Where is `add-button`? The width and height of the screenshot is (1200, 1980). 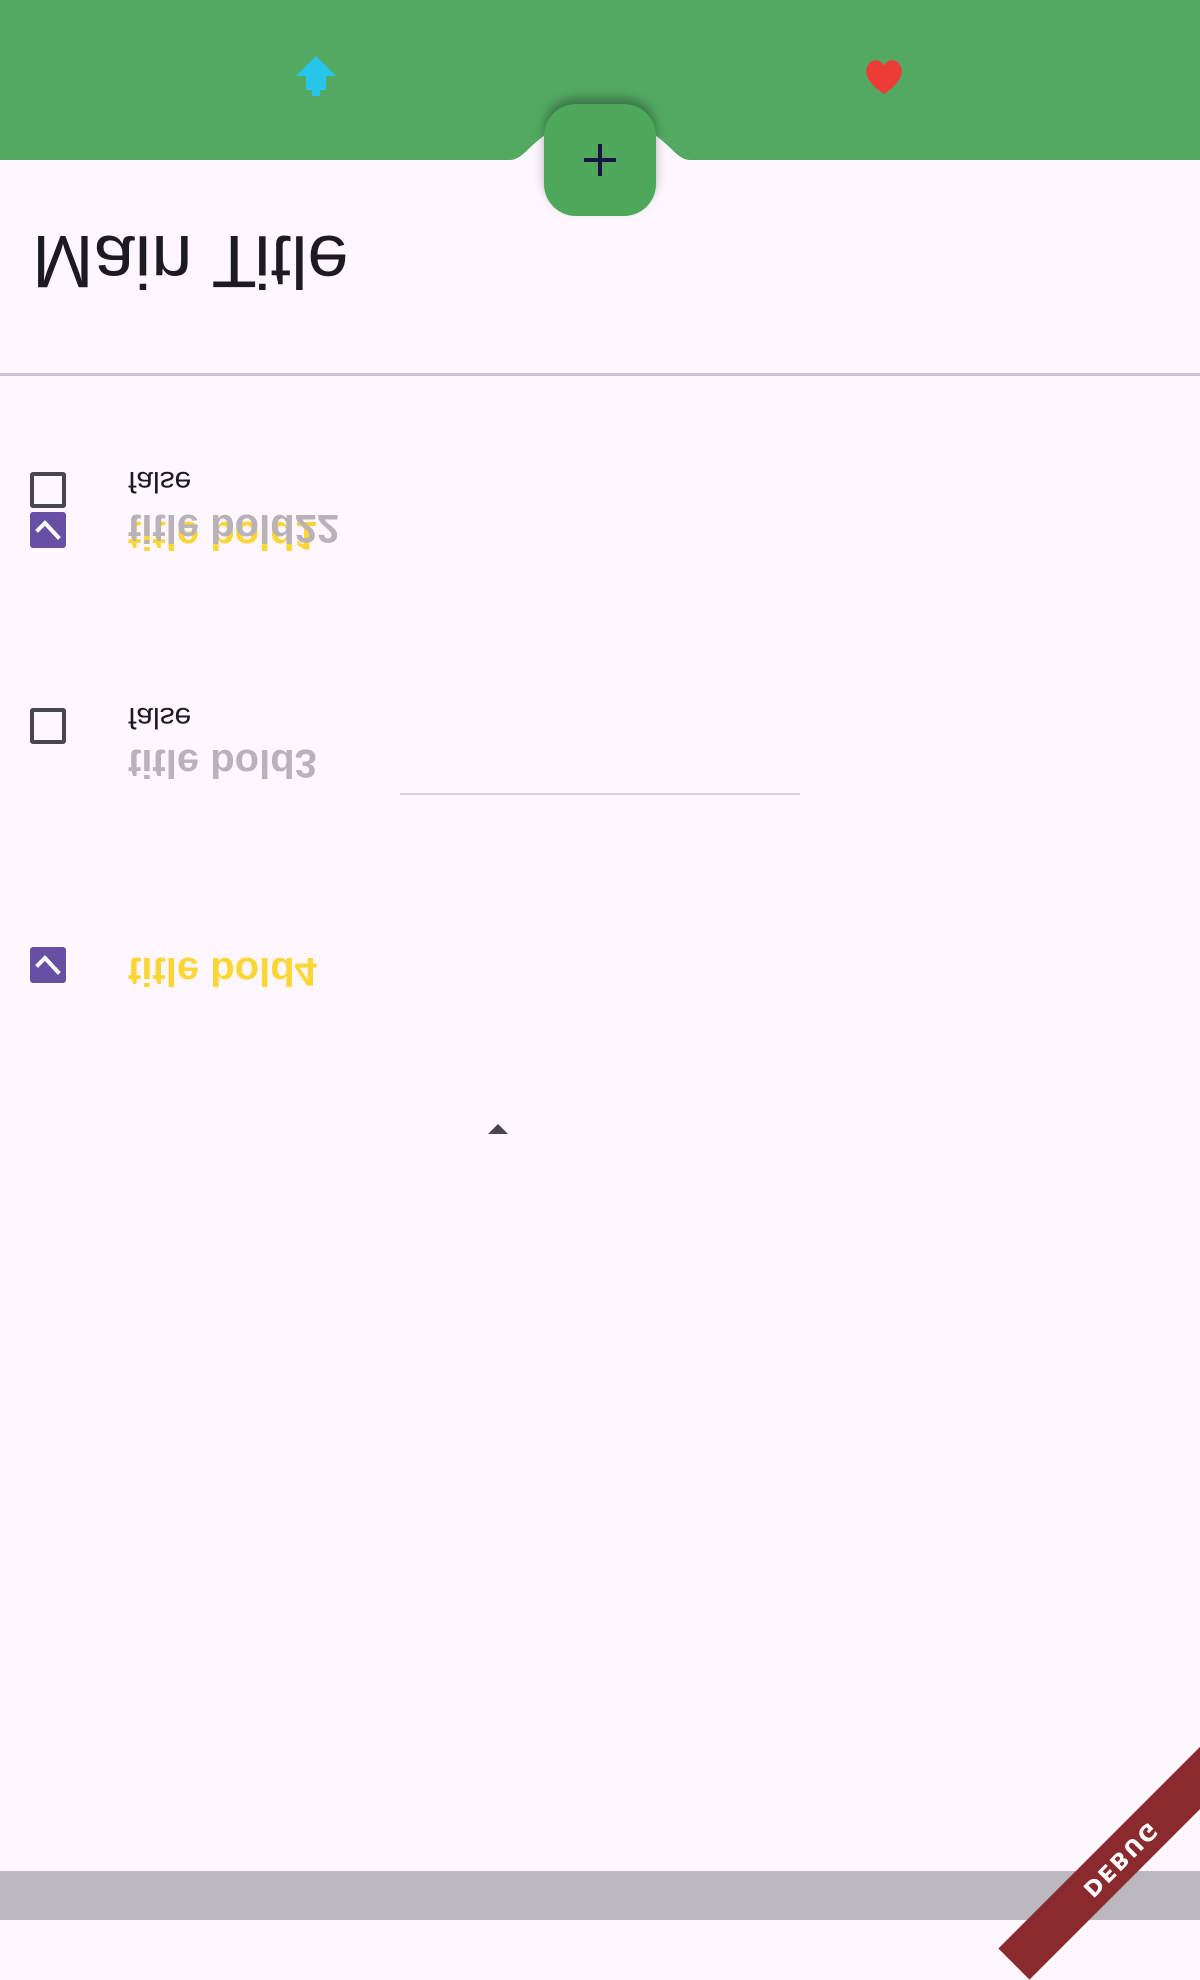 add-button is located at coordinates (600, 160).